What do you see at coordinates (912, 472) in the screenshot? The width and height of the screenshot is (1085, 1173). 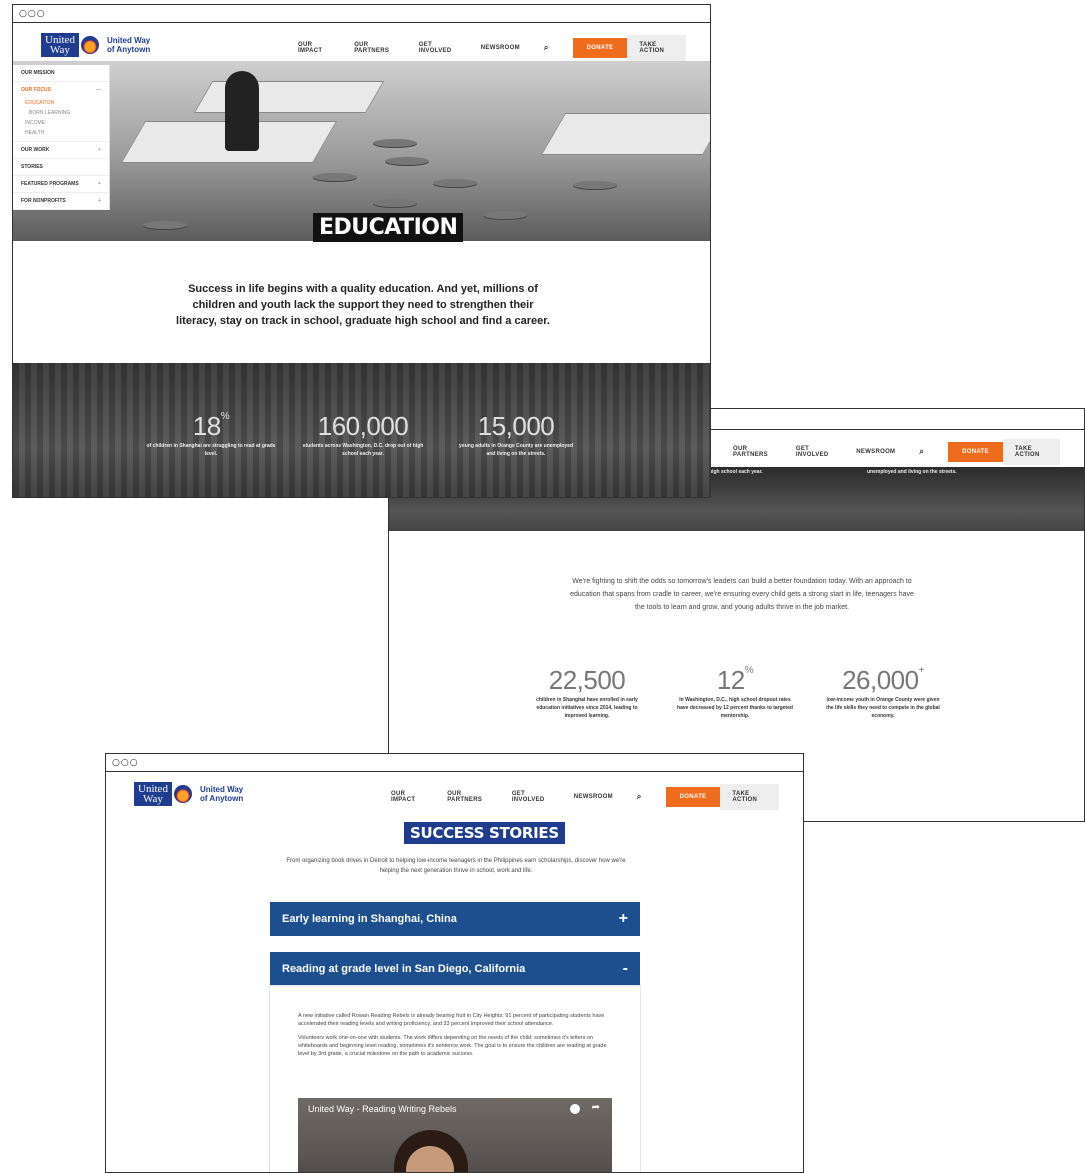 I see `stat-caption-right: unemployed and living on the streets.` at bounding box center [912, 472].